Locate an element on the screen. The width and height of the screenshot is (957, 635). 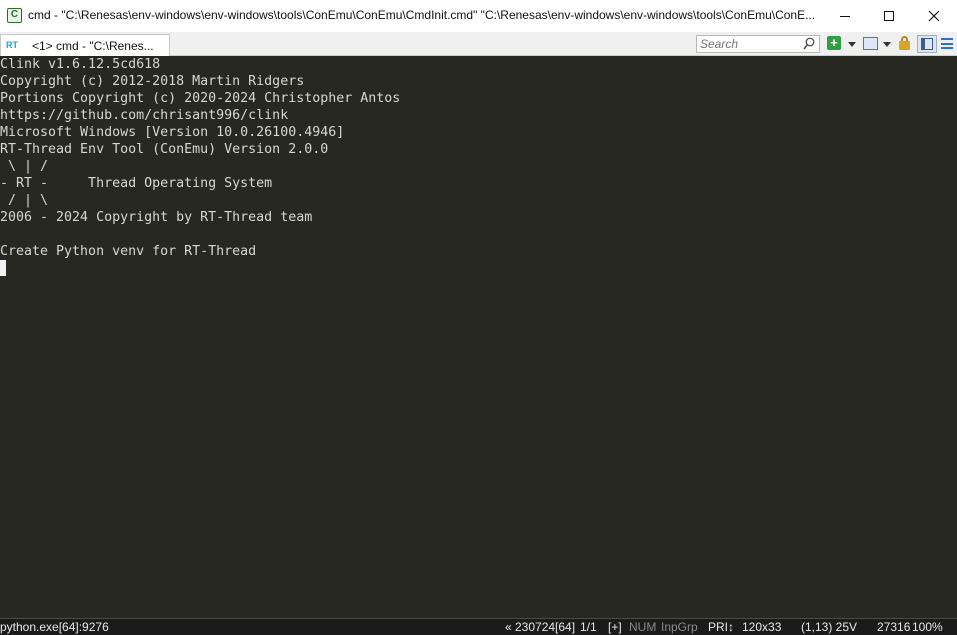
new-console-dropdown-icon is located at coordinates (852, 44).